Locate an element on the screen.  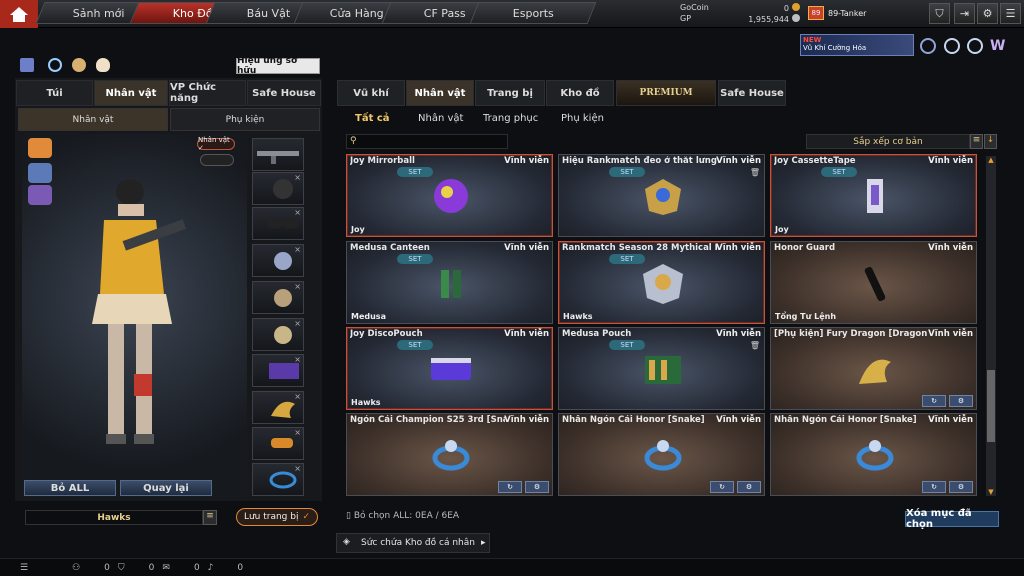
subtab-costume: Trang phục is located at coordinates (510, 118).